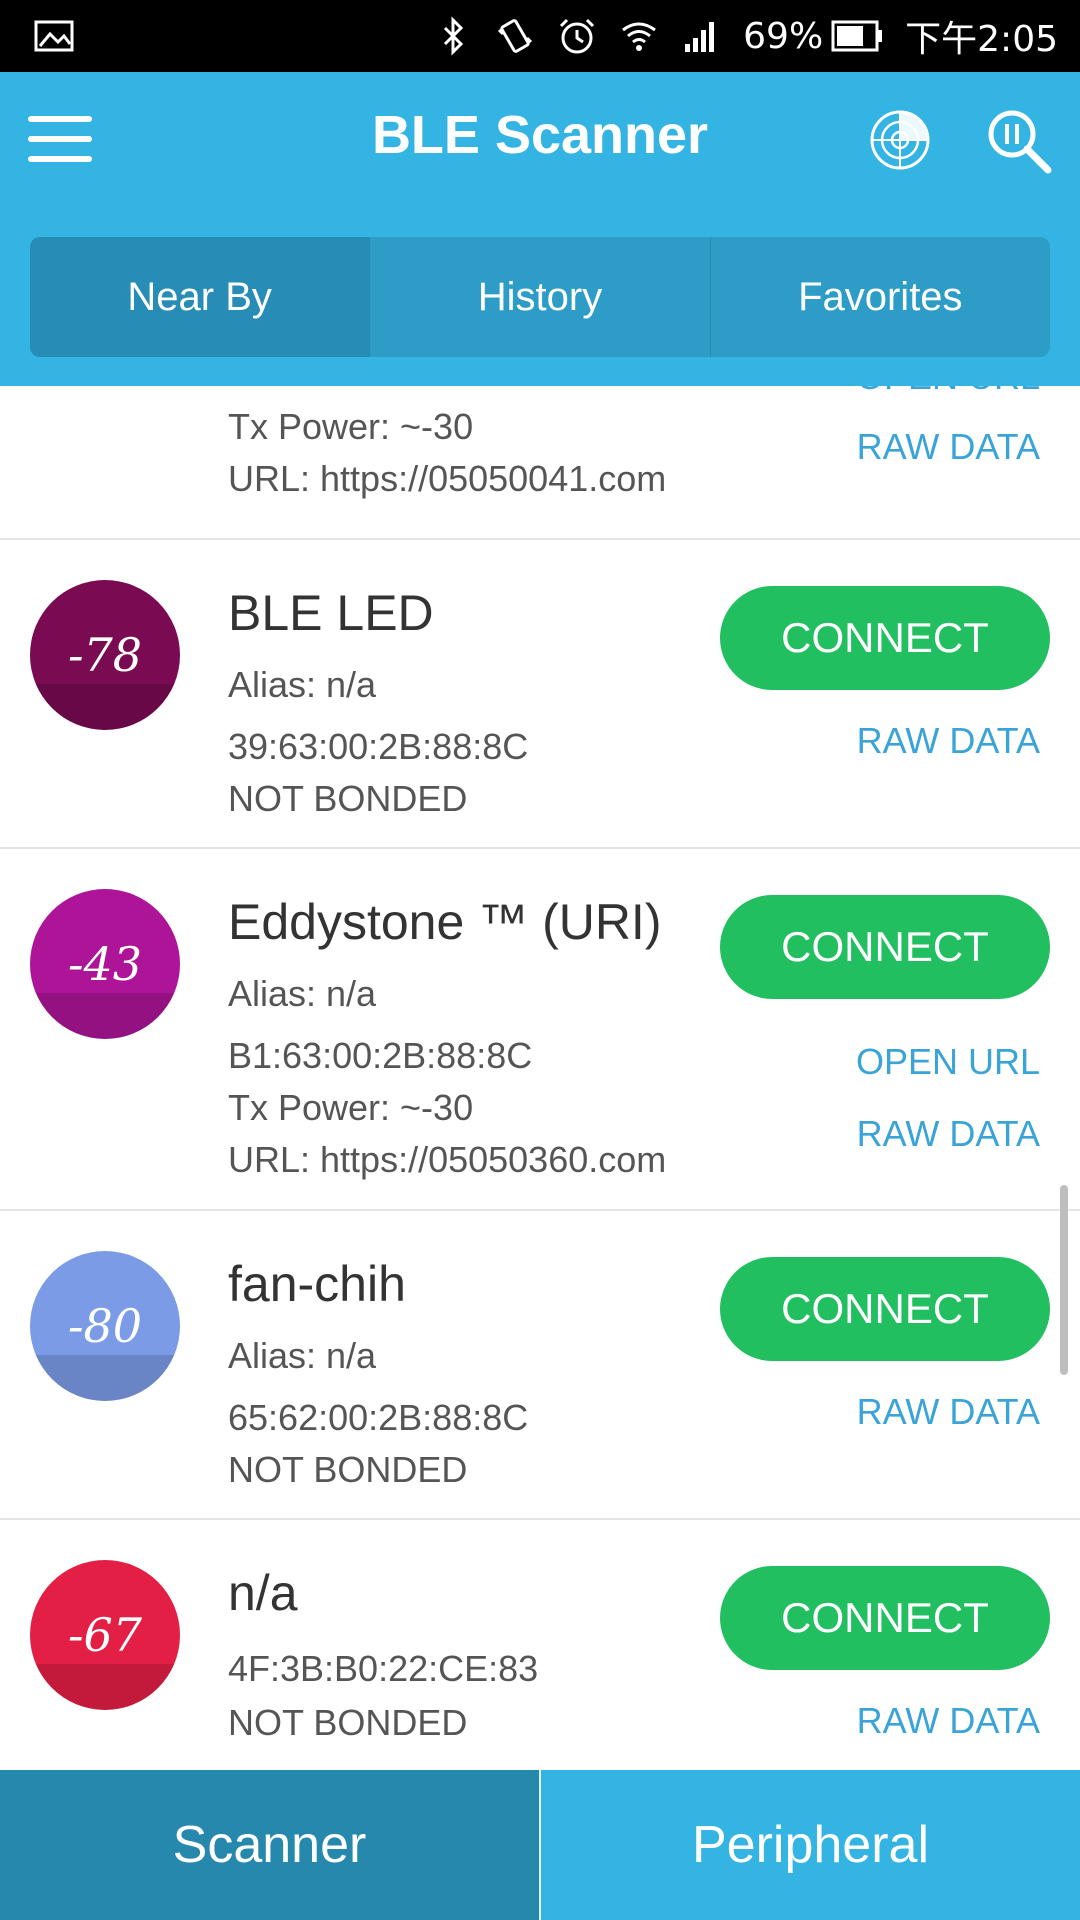  Describe the element at coordinates (54, 38) in the screenshot. I see `gallery-icon` at that location.